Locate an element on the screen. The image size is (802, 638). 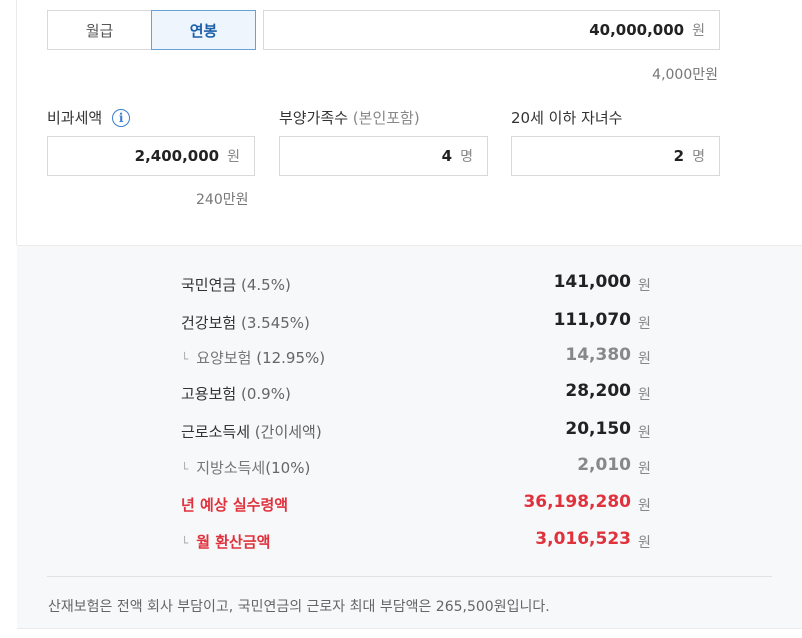
result-rate: (4.5%) is located at coordinates (265, 285).